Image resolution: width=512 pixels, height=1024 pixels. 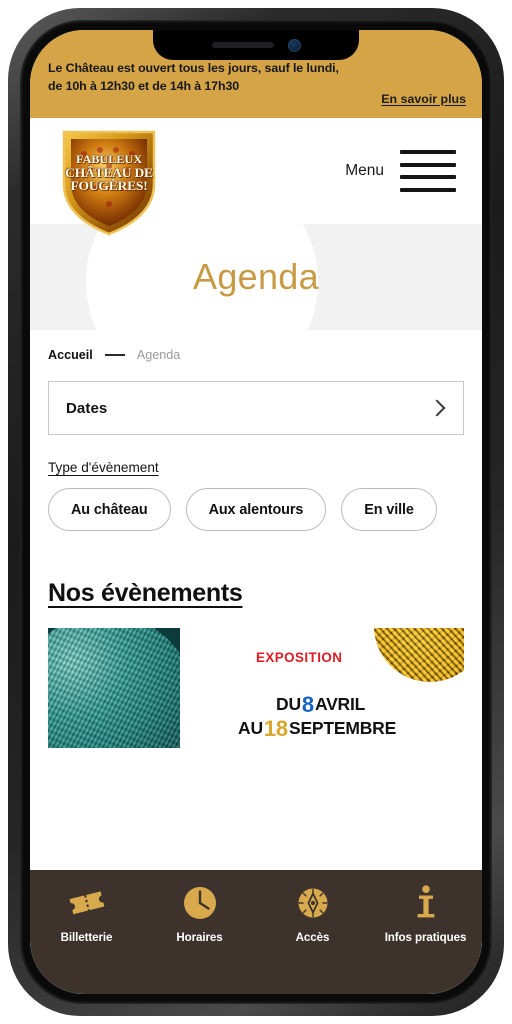 I want to click on dates-filter-label: Dates, so click(x=87, y=408).